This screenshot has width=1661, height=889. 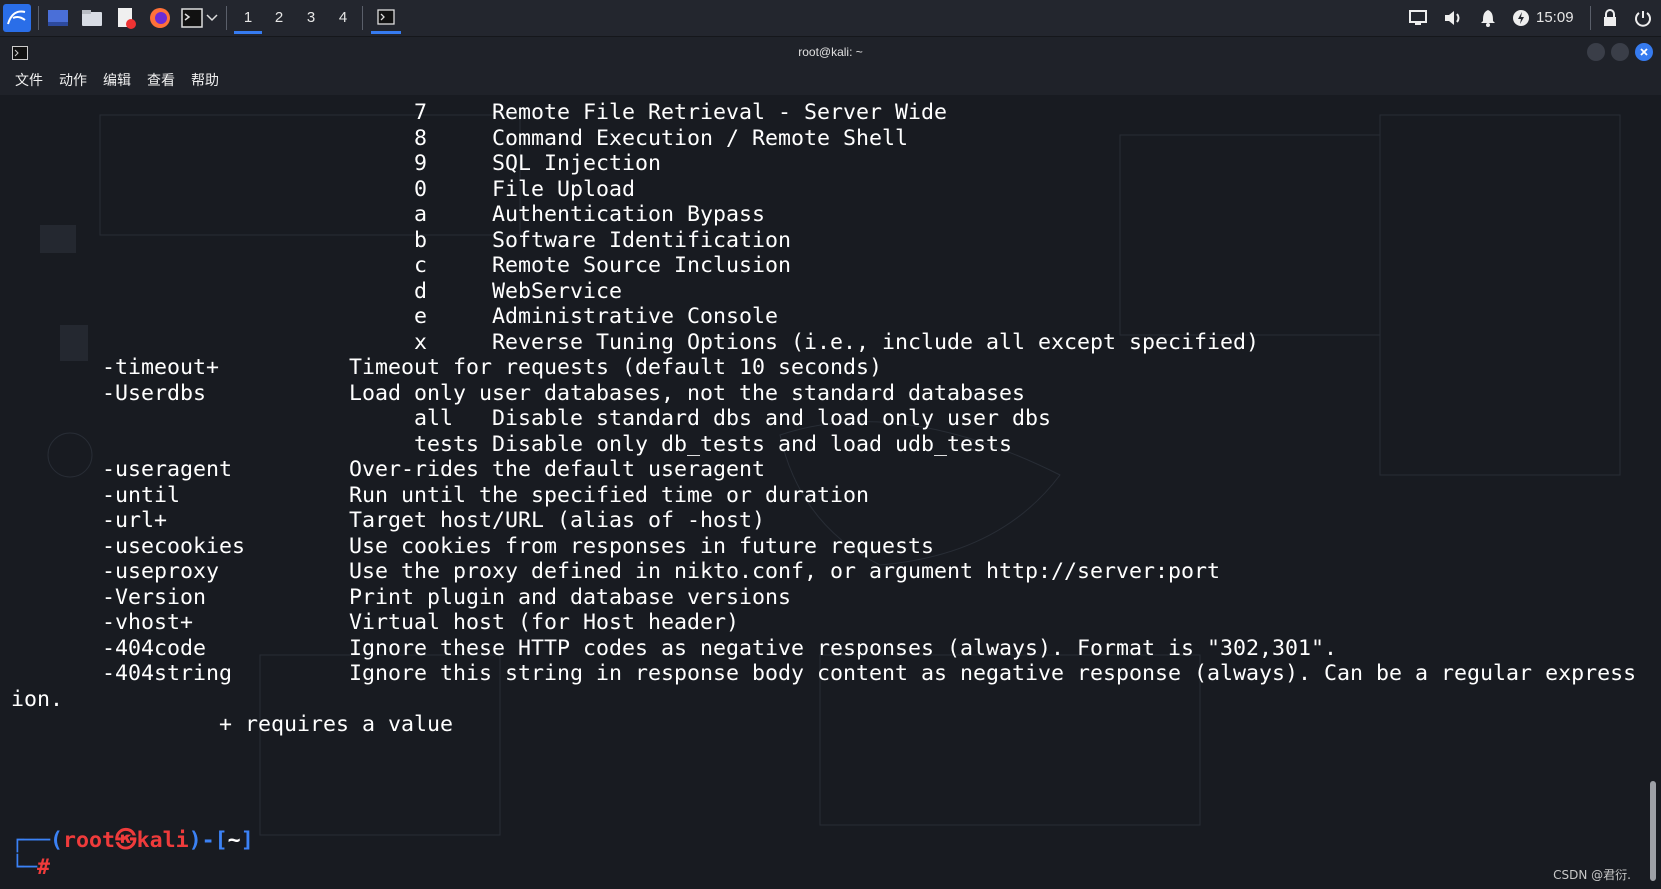 What do you see at coordinates (323, 189) in the screenshot?
I see `terminal-line: 0 File Upload` at bounding box center [323, 189].